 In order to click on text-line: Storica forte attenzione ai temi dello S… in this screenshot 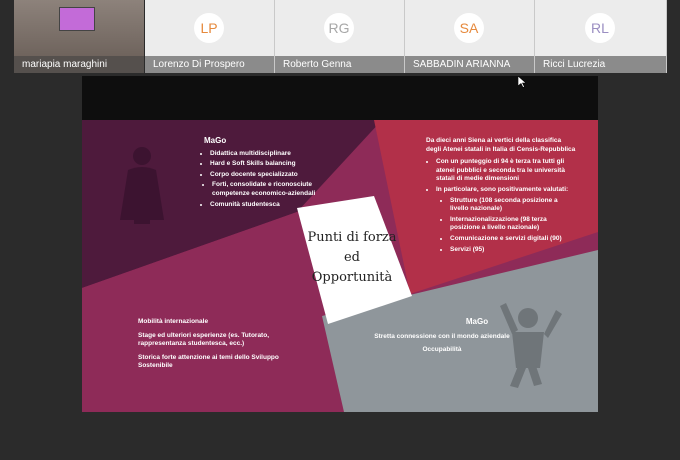, I will do `click(208, 361)`.